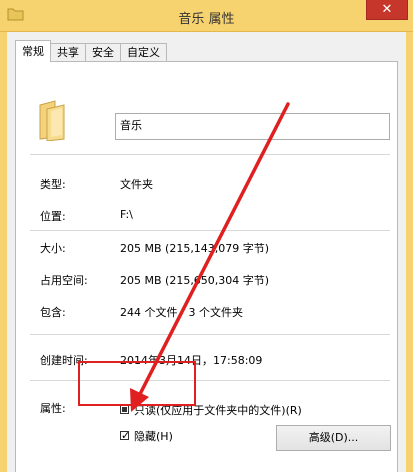 The width and height of the screenshot is (413, 472). What do you see at coordinates (53, 408) in the screenshot?
I see `attributes-label: 属性:` at bounding box center [53, 408].